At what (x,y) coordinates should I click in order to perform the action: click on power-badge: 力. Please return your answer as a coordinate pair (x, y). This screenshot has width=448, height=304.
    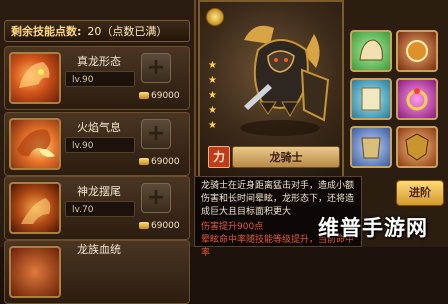
    Looking at the image, I should click on (219, 157).